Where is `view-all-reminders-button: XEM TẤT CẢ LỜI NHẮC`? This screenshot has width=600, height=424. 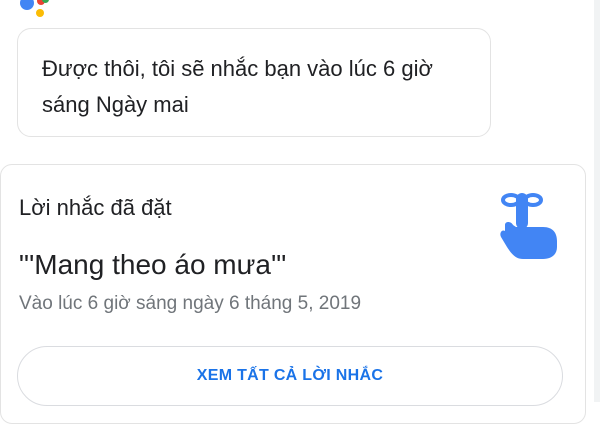
view-all-reminders-button: XEM TẤT CẢ LỜI NHẮC is located at coordinates (290, 376).